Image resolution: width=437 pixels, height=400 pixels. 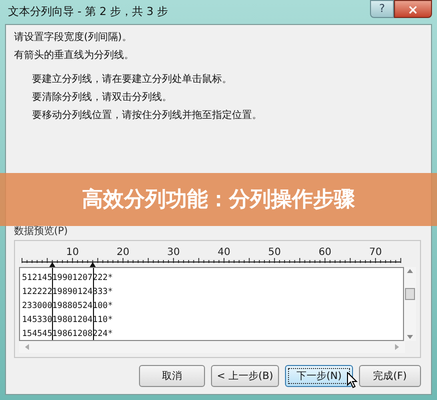 I want to click on horizontal-scrollbar, so click(x=212, y=347).